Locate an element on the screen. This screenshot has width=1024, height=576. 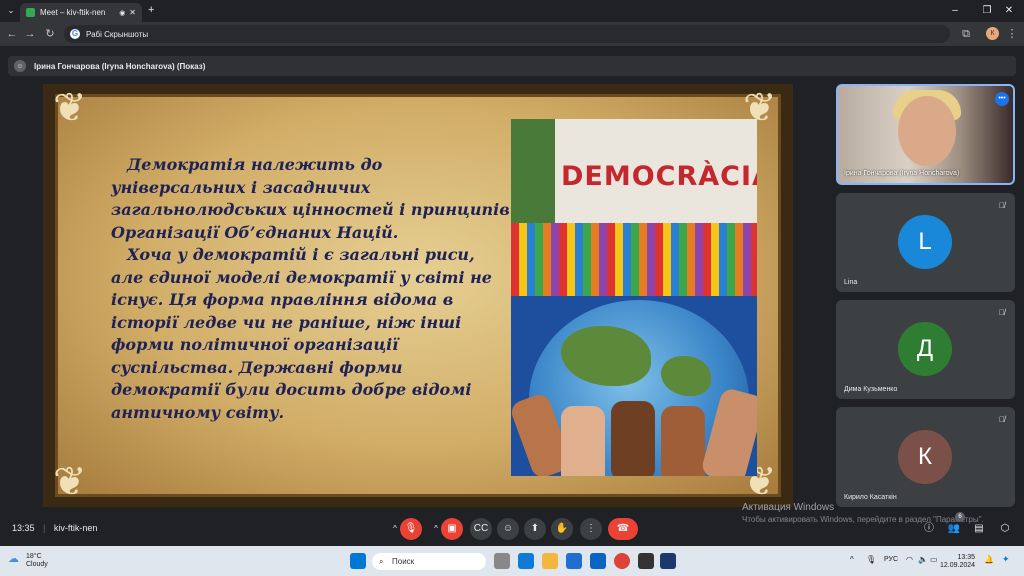
people-count-badge: 6 is located at coordinates (960, 517).